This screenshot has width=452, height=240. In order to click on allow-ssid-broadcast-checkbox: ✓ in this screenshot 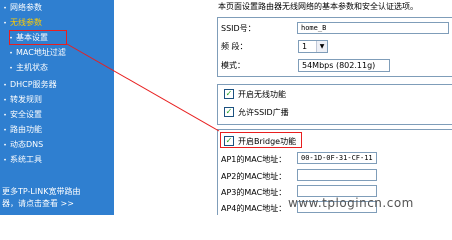, I will do `click(229, 112)`.